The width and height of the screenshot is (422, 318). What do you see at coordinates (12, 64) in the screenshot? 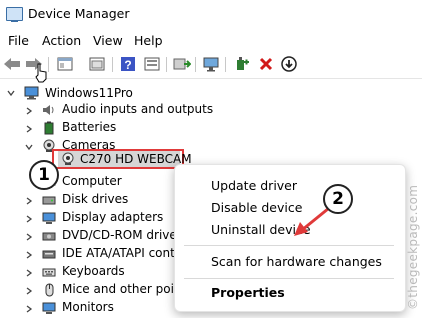
I see `back-arrow-icon` at bounding box center [12, 64].